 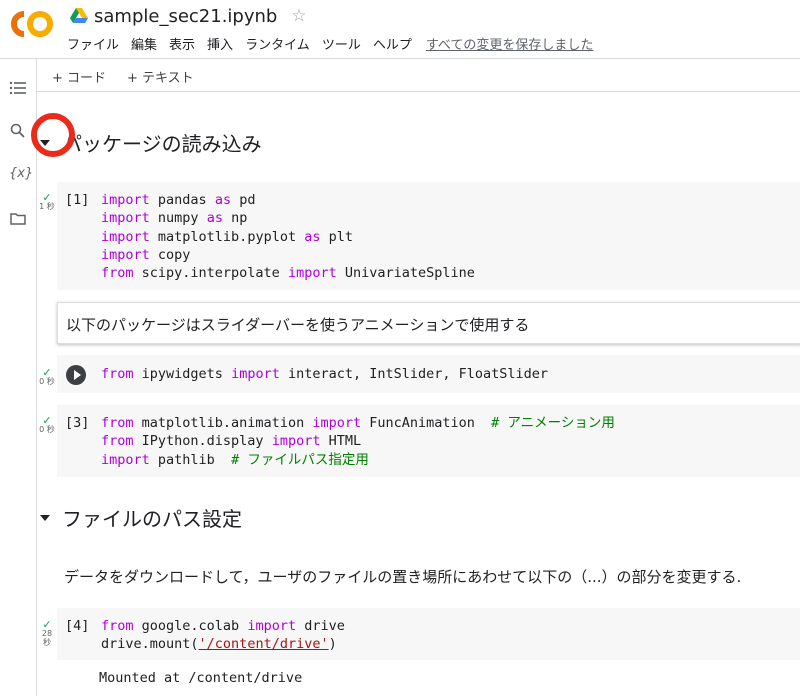 What do you see at coordinates (201, 678) in the screenshot?
I see `cell-output: Mounted at /content/drive` at bounding box center [201, 678].